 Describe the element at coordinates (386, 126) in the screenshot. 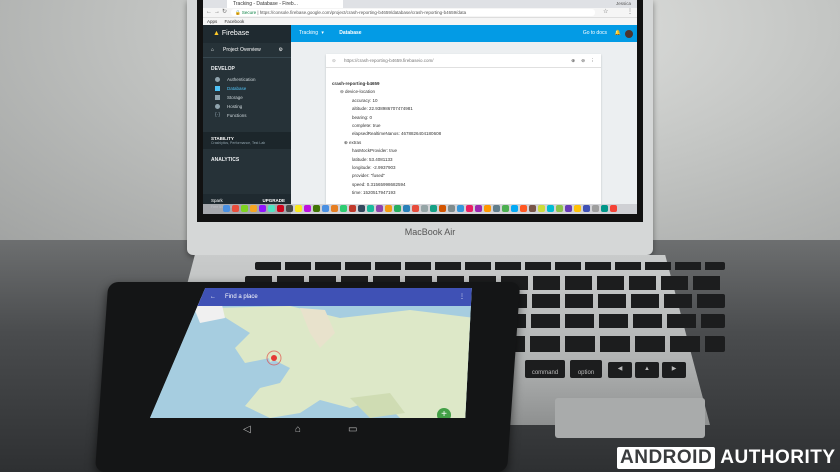

I see `tree-node: complete: true` at that location.